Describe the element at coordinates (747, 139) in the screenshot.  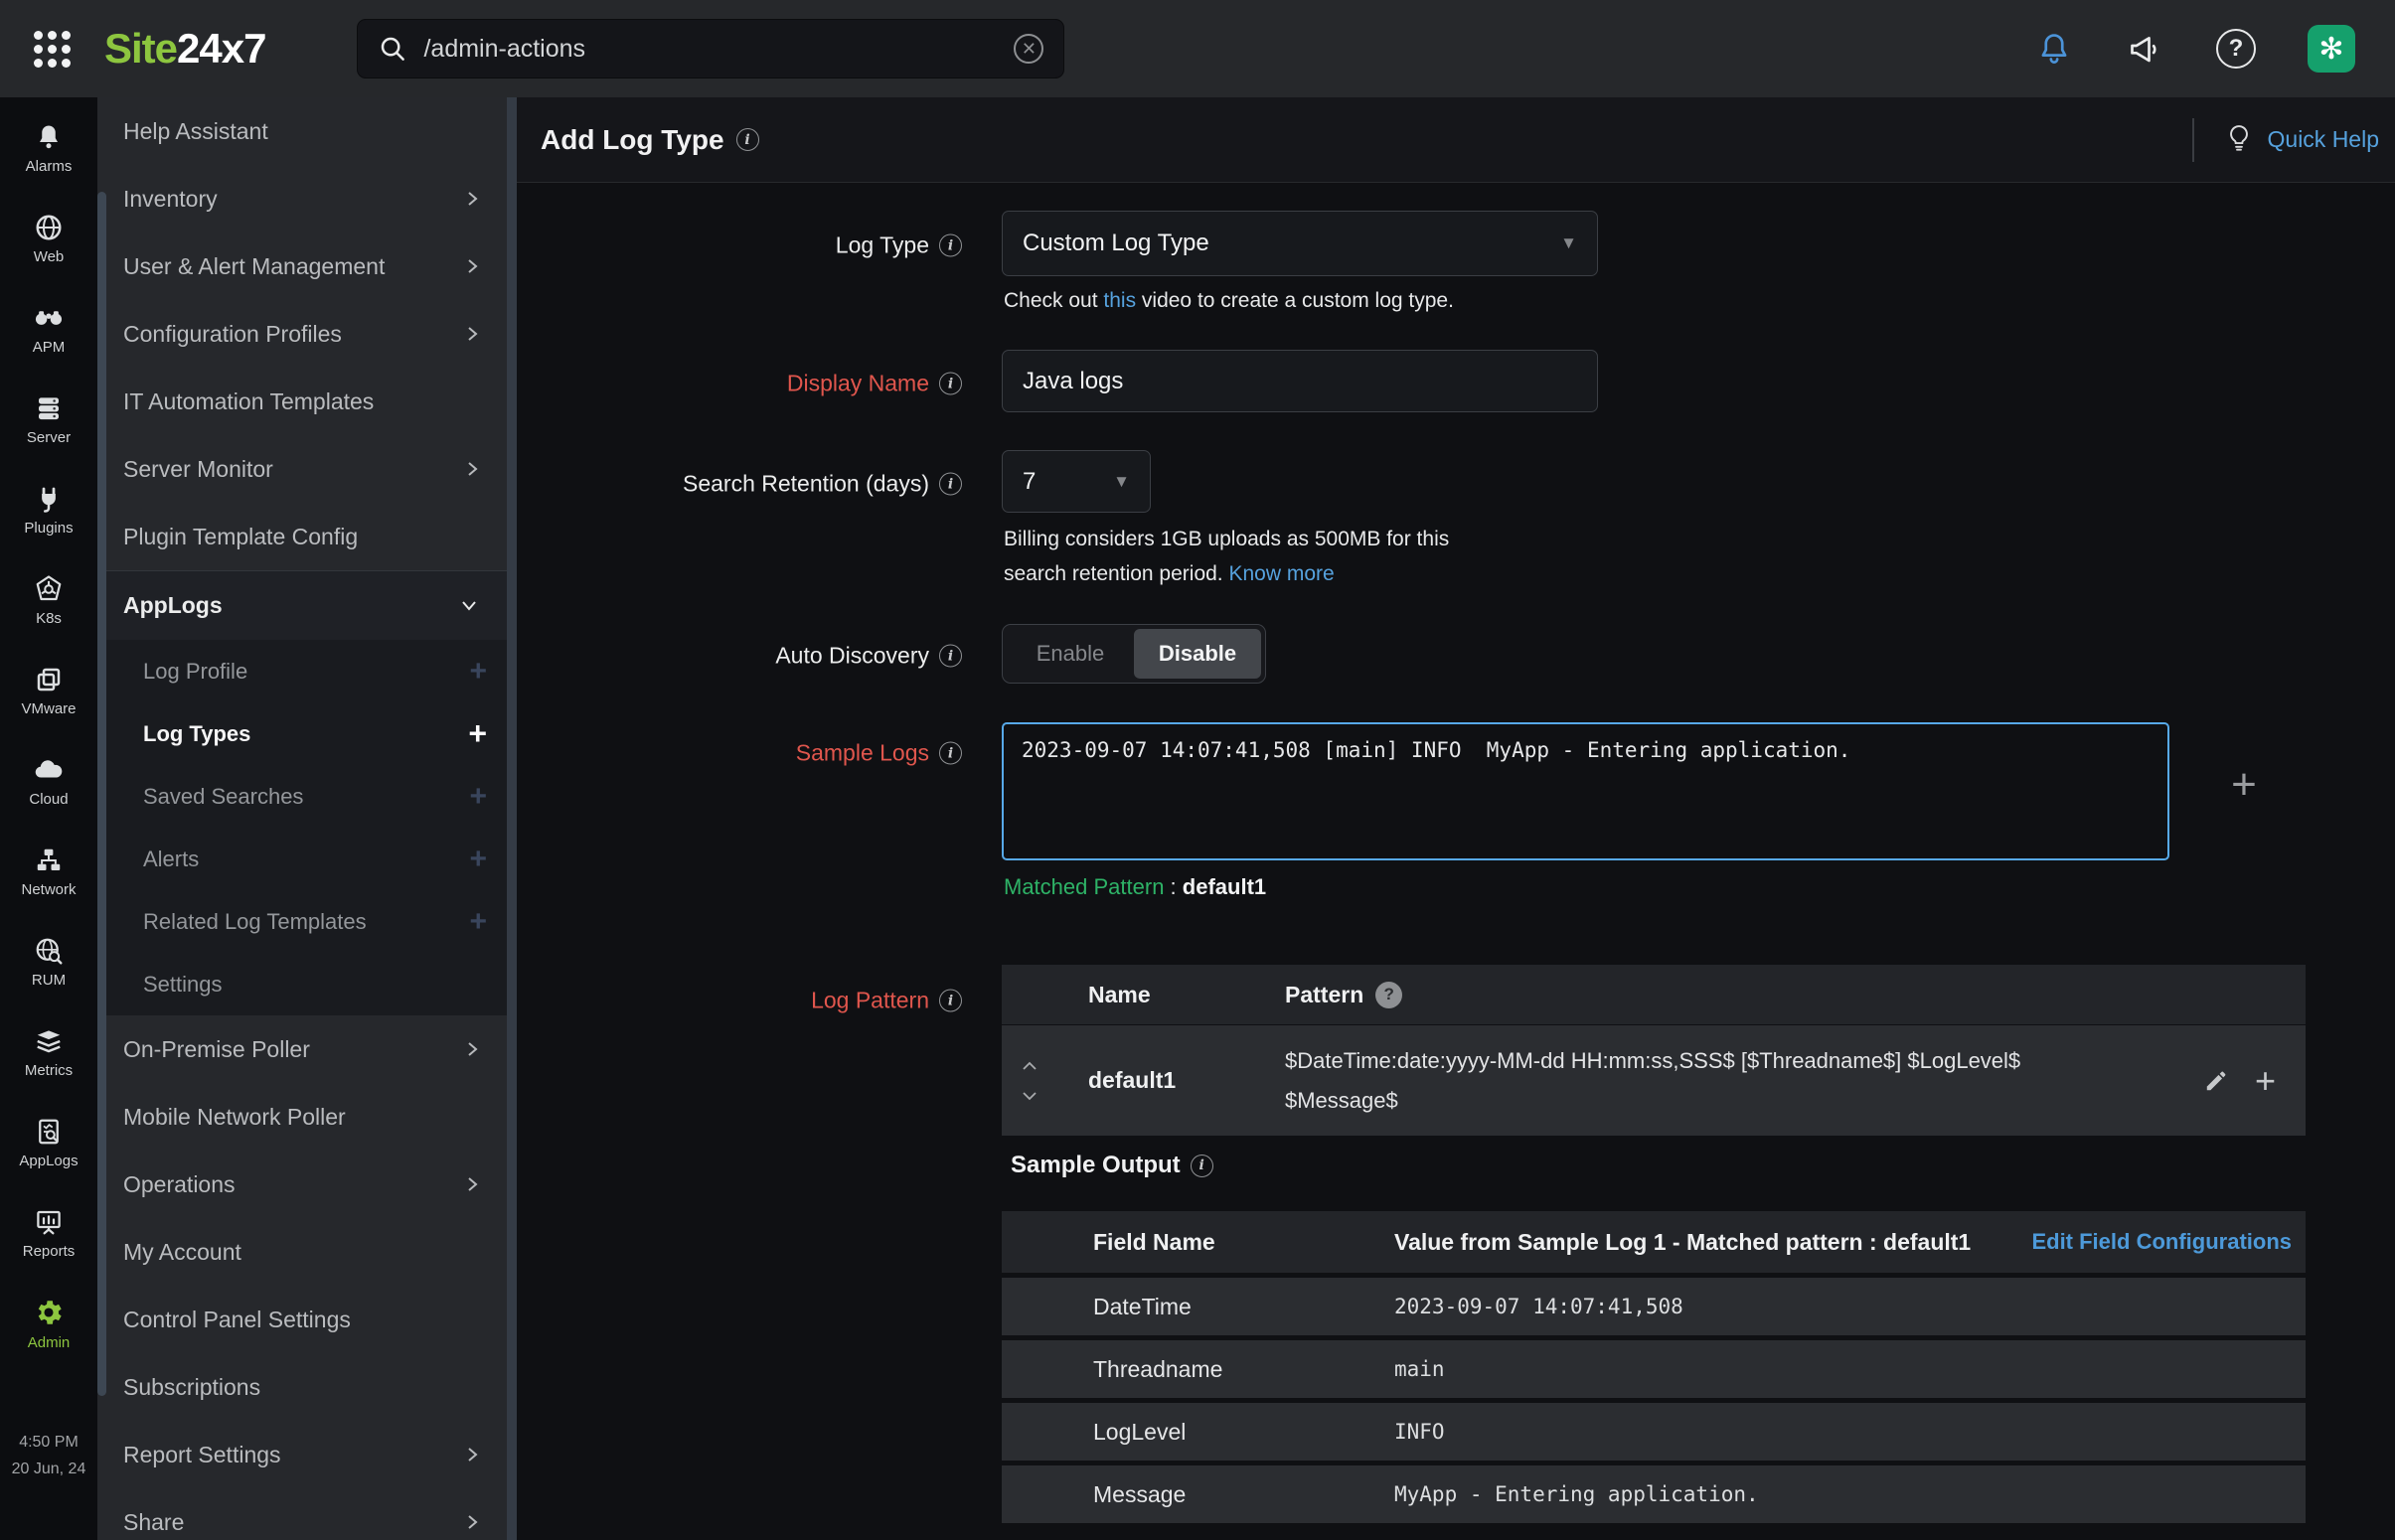
I see `page-title-info-icon: i` at that location.